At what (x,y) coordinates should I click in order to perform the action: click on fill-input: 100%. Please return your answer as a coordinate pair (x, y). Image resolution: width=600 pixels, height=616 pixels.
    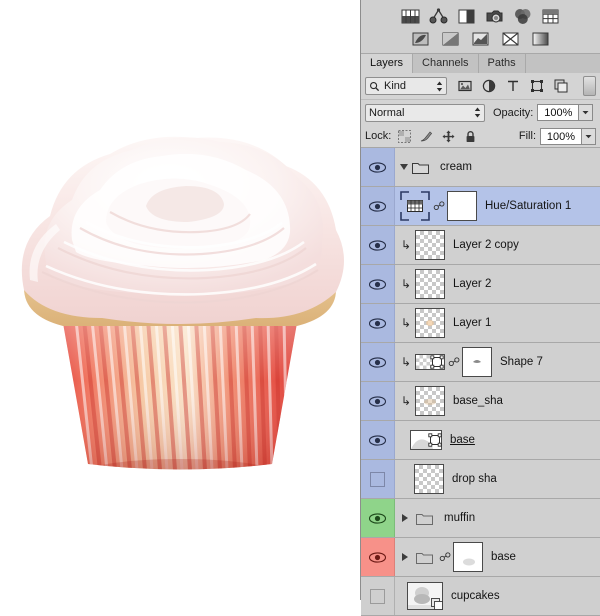
    Looking at the image, I should click on (561, 136).